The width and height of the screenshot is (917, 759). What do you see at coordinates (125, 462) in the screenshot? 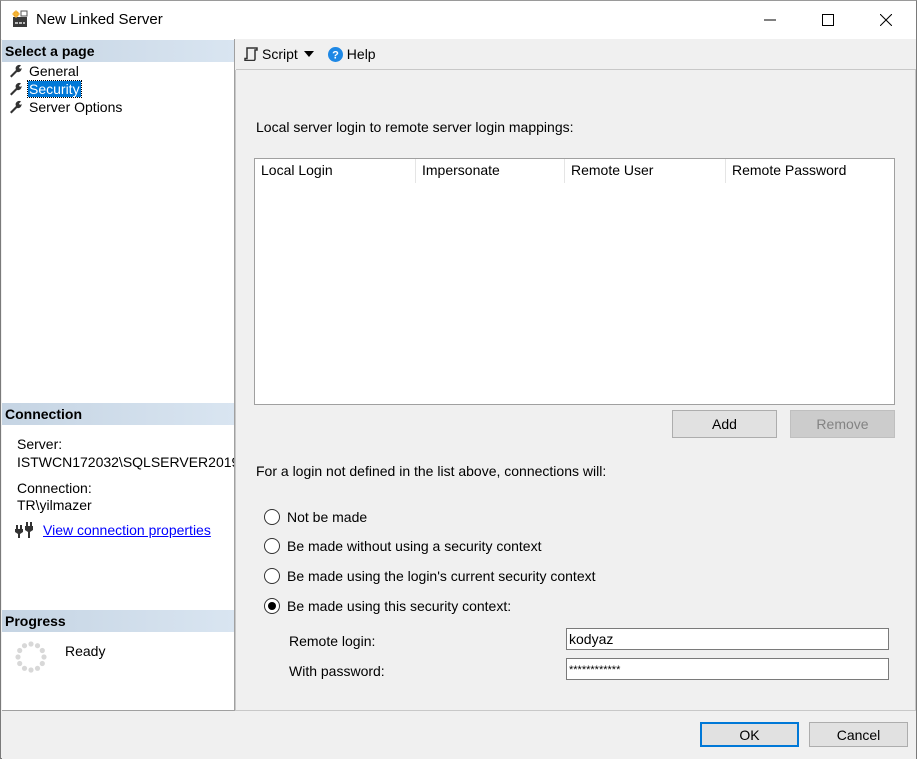
I see `server-value: ISTWCN172032\SQLSERVER2019` at bounding box center [125, 462].